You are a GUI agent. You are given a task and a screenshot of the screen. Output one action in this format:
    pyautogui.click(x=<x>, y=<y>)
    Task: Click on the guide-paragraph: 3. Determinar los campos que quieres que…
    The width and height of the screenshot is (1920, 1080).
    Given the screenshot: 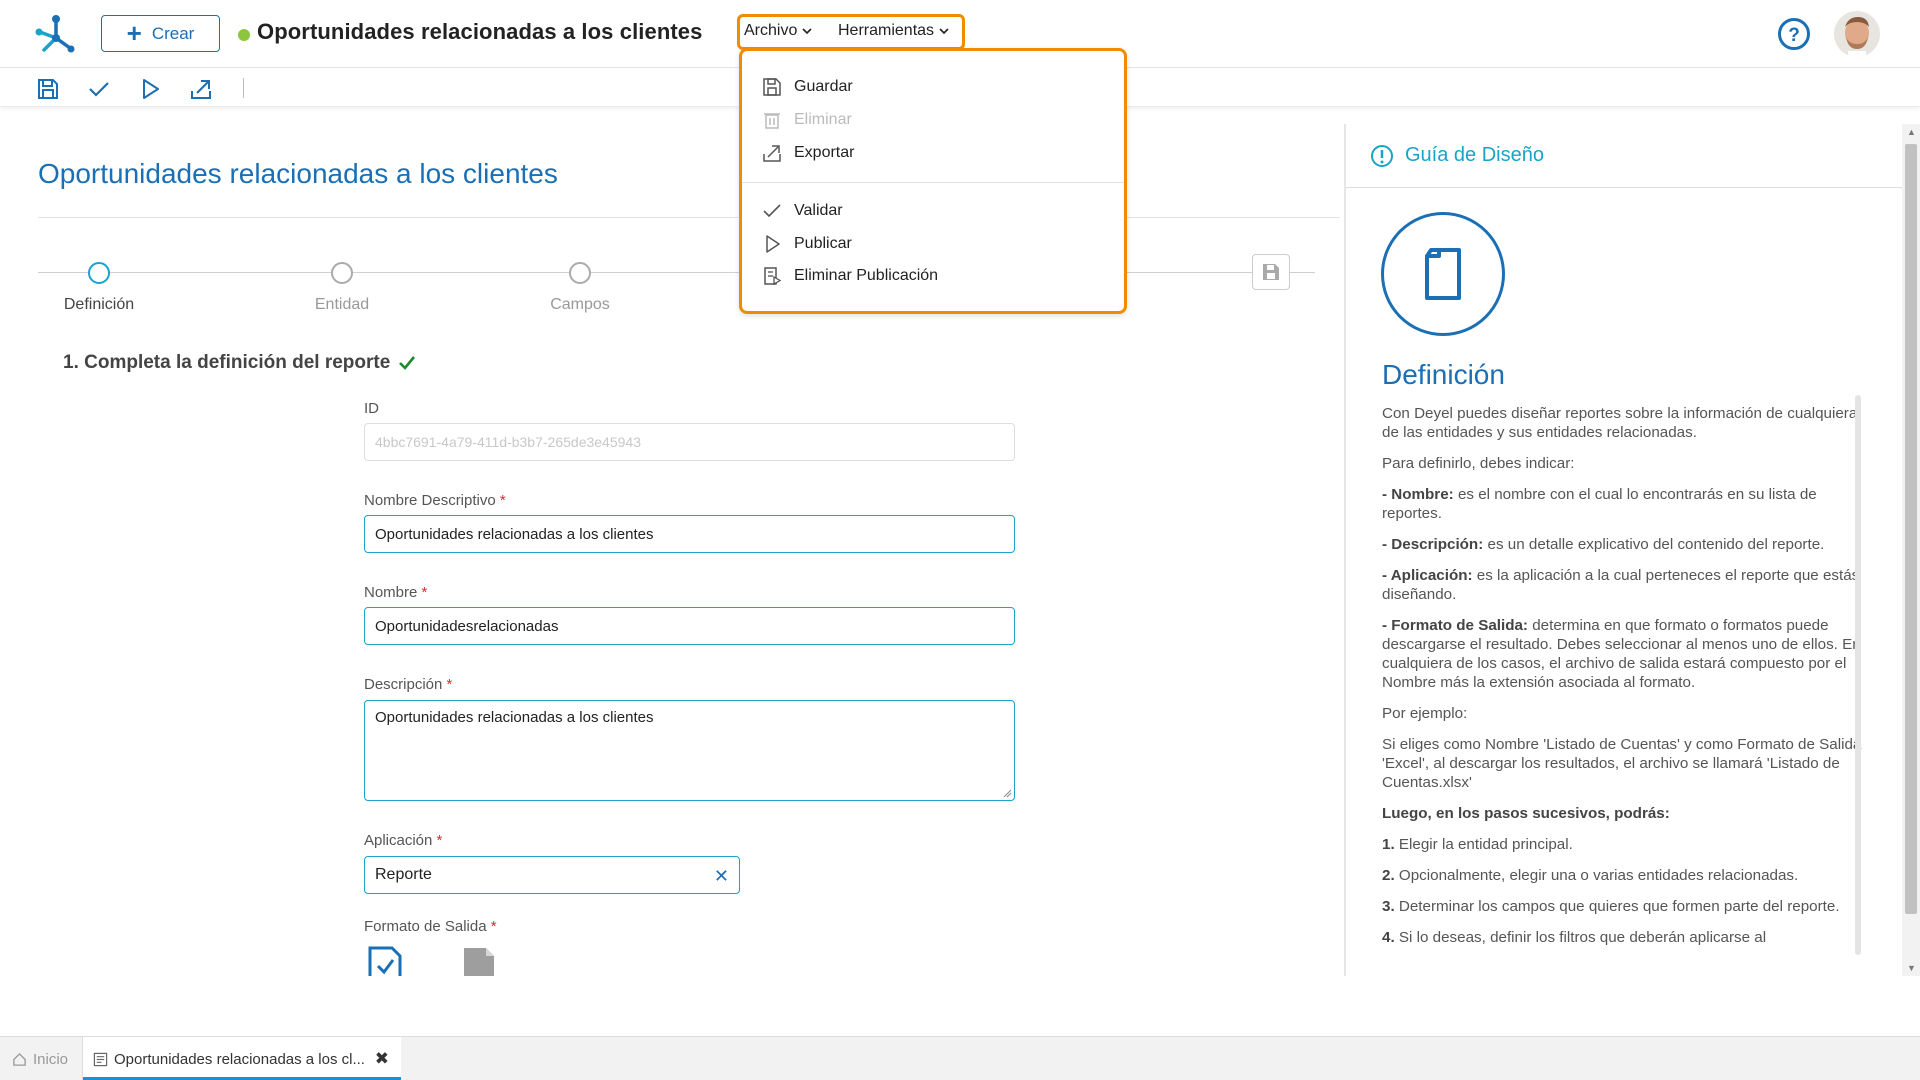 What is the action you would take?
    pyautogui.click(x=1623, y=906)
    